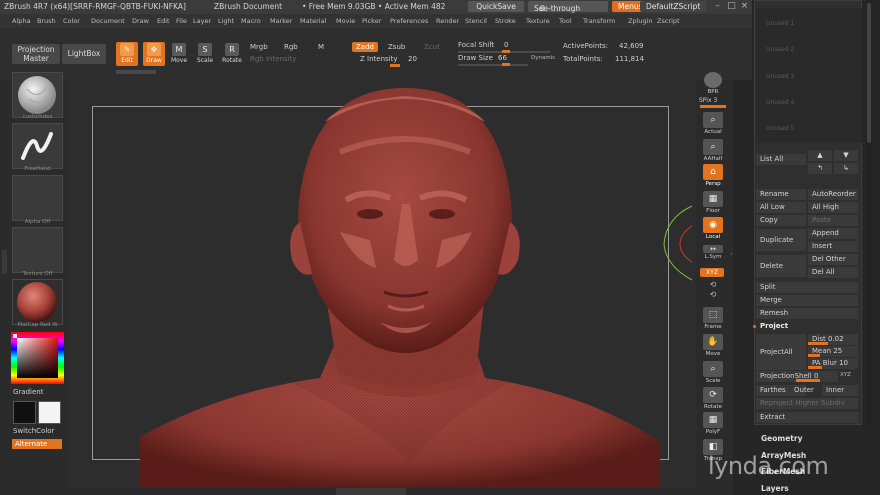  What do you see at coordinates (713, 230) in the screenshot?
I see `local-button: ◉ Local` at bounding box center [713, 230].